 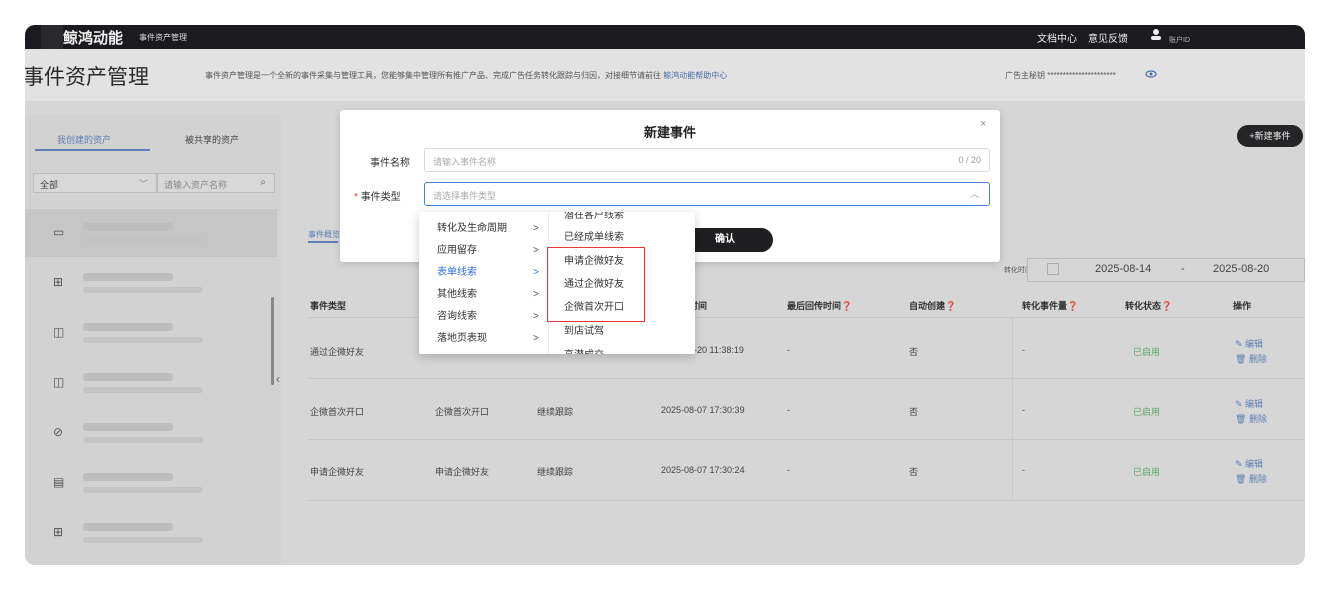 What do you see at coordinates (695, 75) in the screenshot?
I see `help-center-link: 鲸鸿动能帮助中心` at bounding box center [695, 75].